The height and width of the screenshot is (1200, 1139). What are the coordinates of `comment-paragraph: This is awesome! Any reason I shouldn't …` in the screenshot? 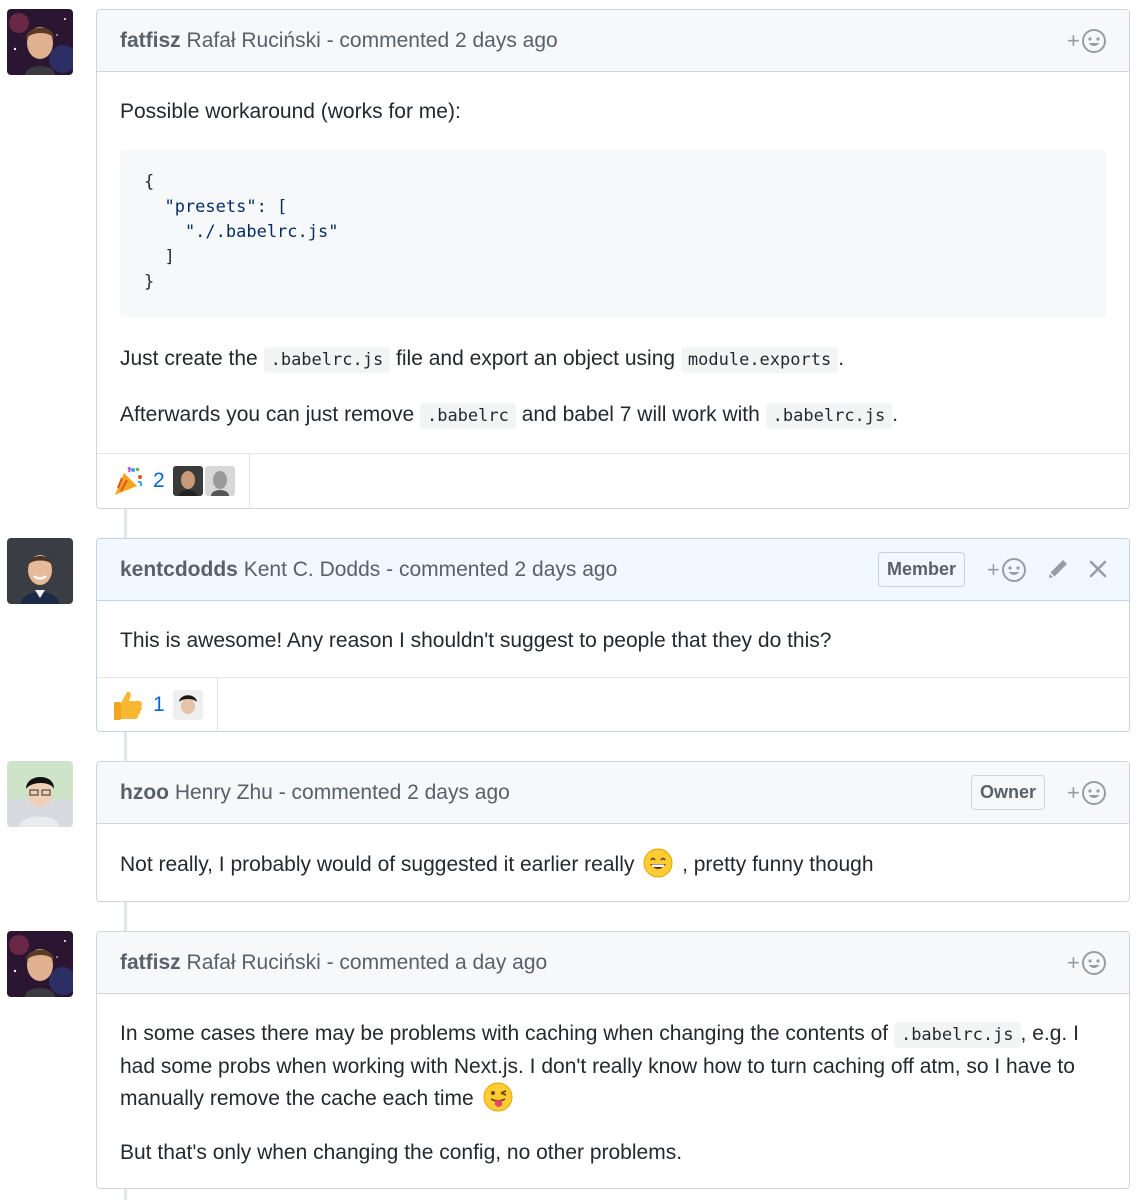 It's located at (476, 640).